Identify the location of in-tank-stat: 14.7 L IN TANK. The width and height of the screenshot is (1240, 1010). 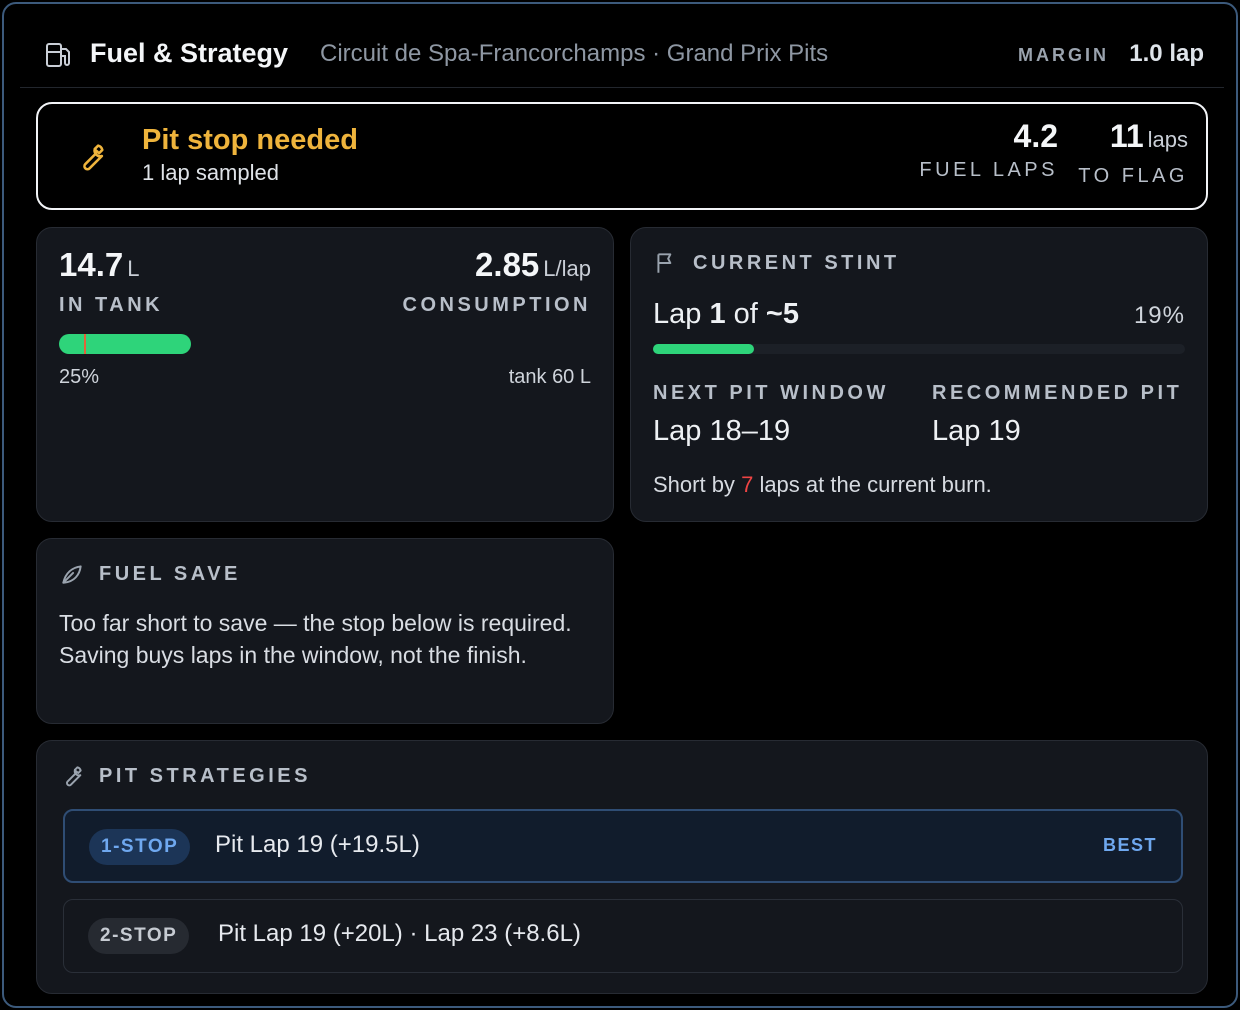
(111, 281).